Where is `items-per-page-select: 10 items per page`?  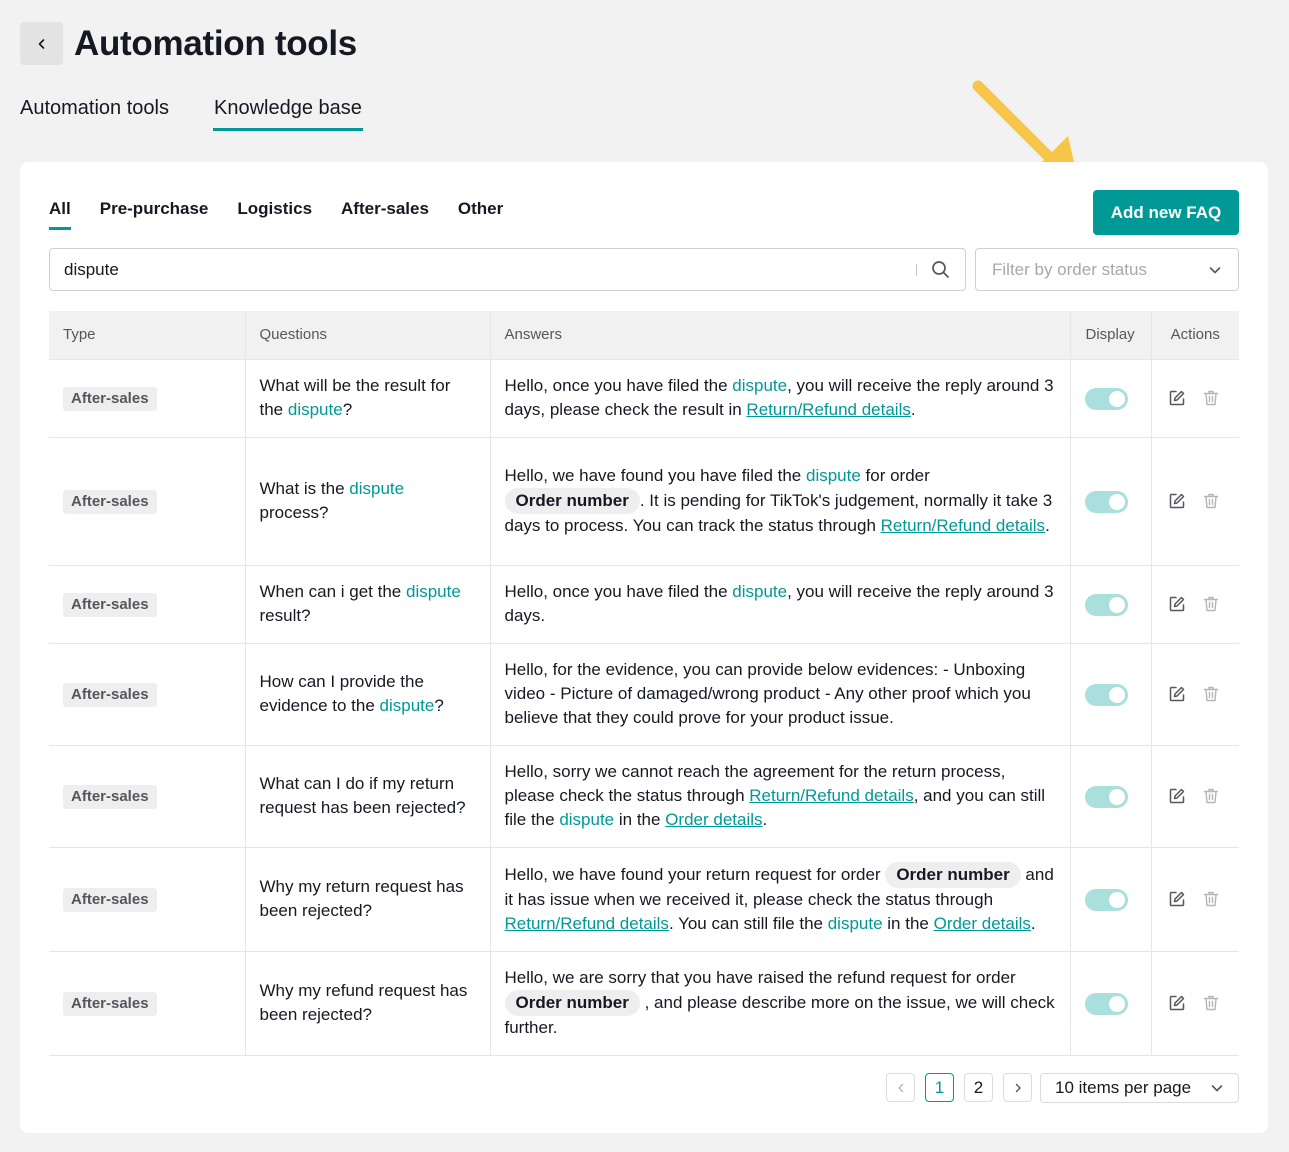
items-per-page-select: 10 items per page is located at coordinates (1139, 1088).